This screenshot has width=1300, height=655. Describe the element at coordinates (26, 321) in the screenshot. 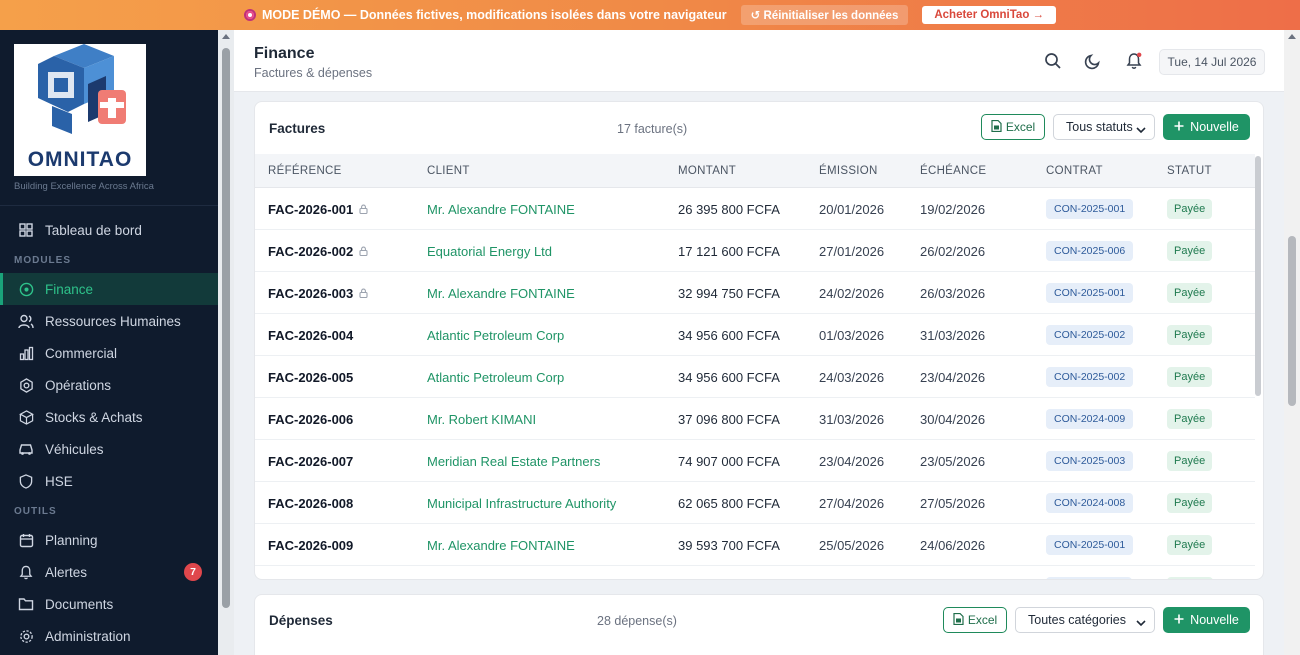

I see `people-icon` at that location.